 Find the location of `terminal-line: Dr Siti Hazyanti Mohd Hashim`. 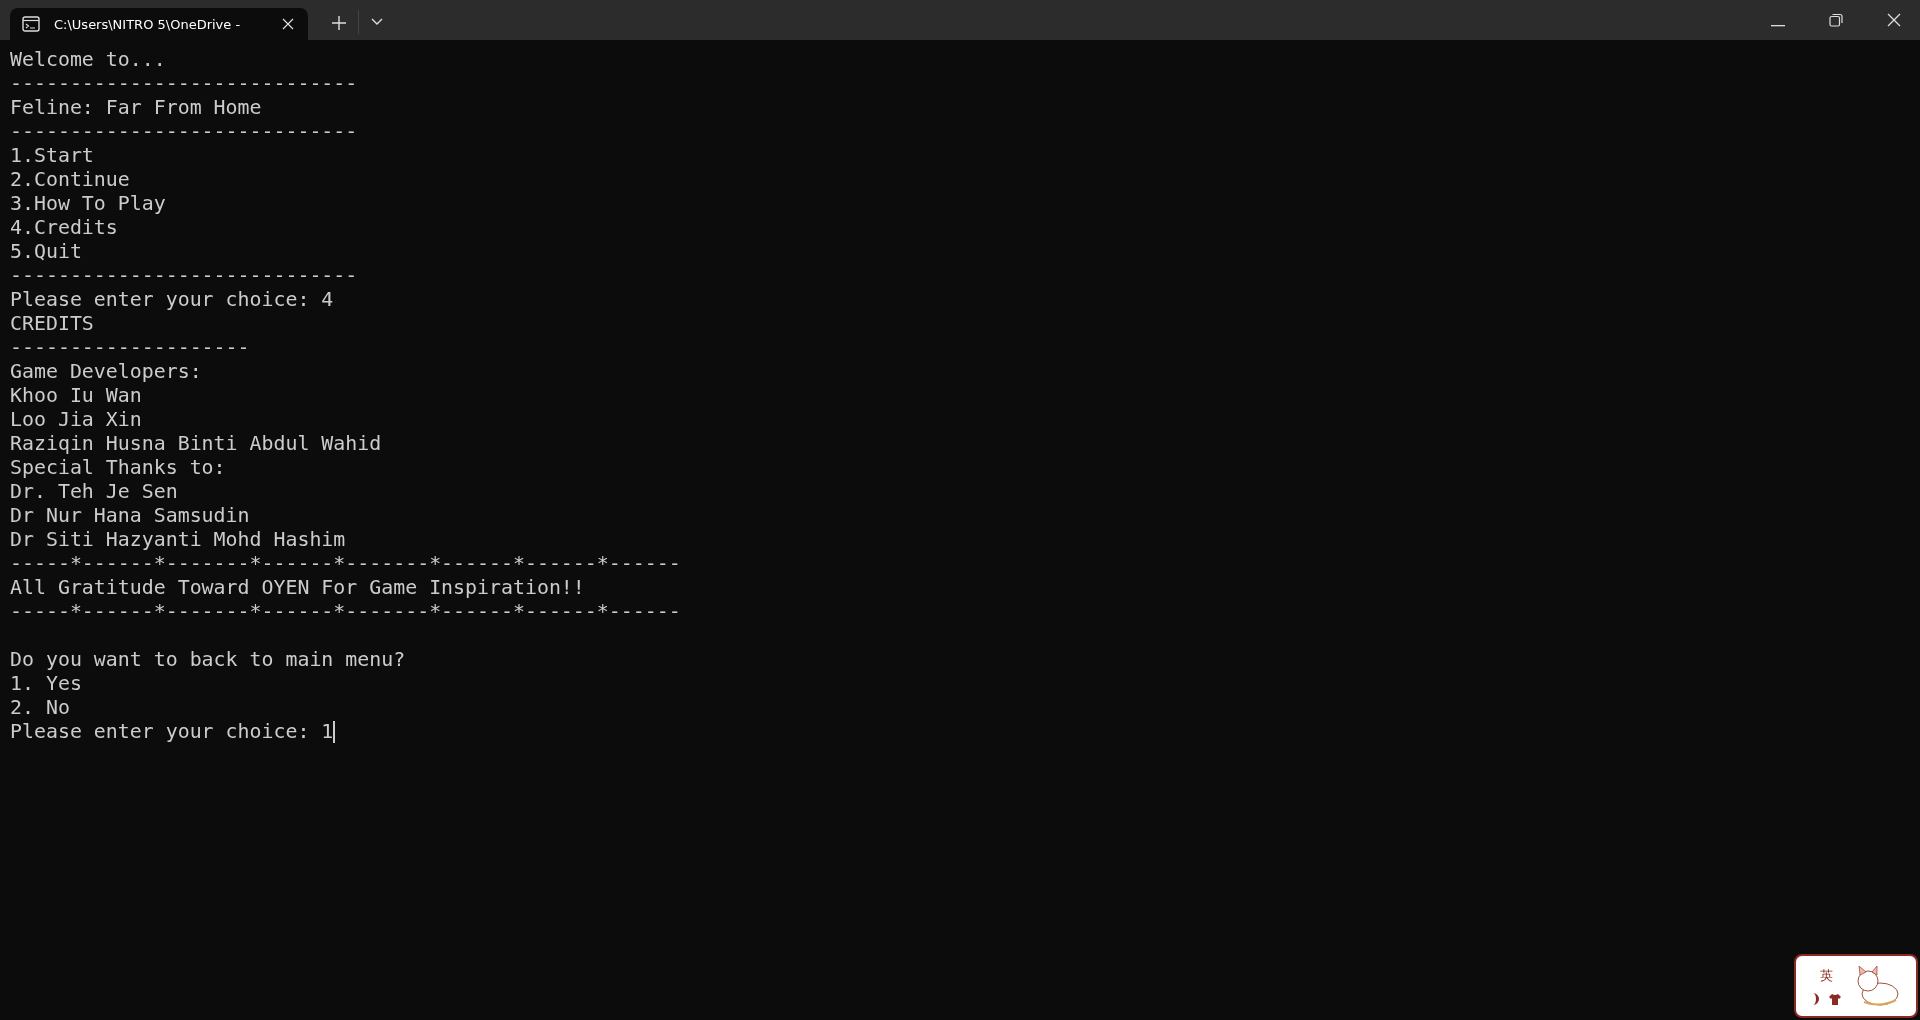

terminal-line: Dr Siti Hazyanti Mohd Hashim is located at coordinates (178, 540).